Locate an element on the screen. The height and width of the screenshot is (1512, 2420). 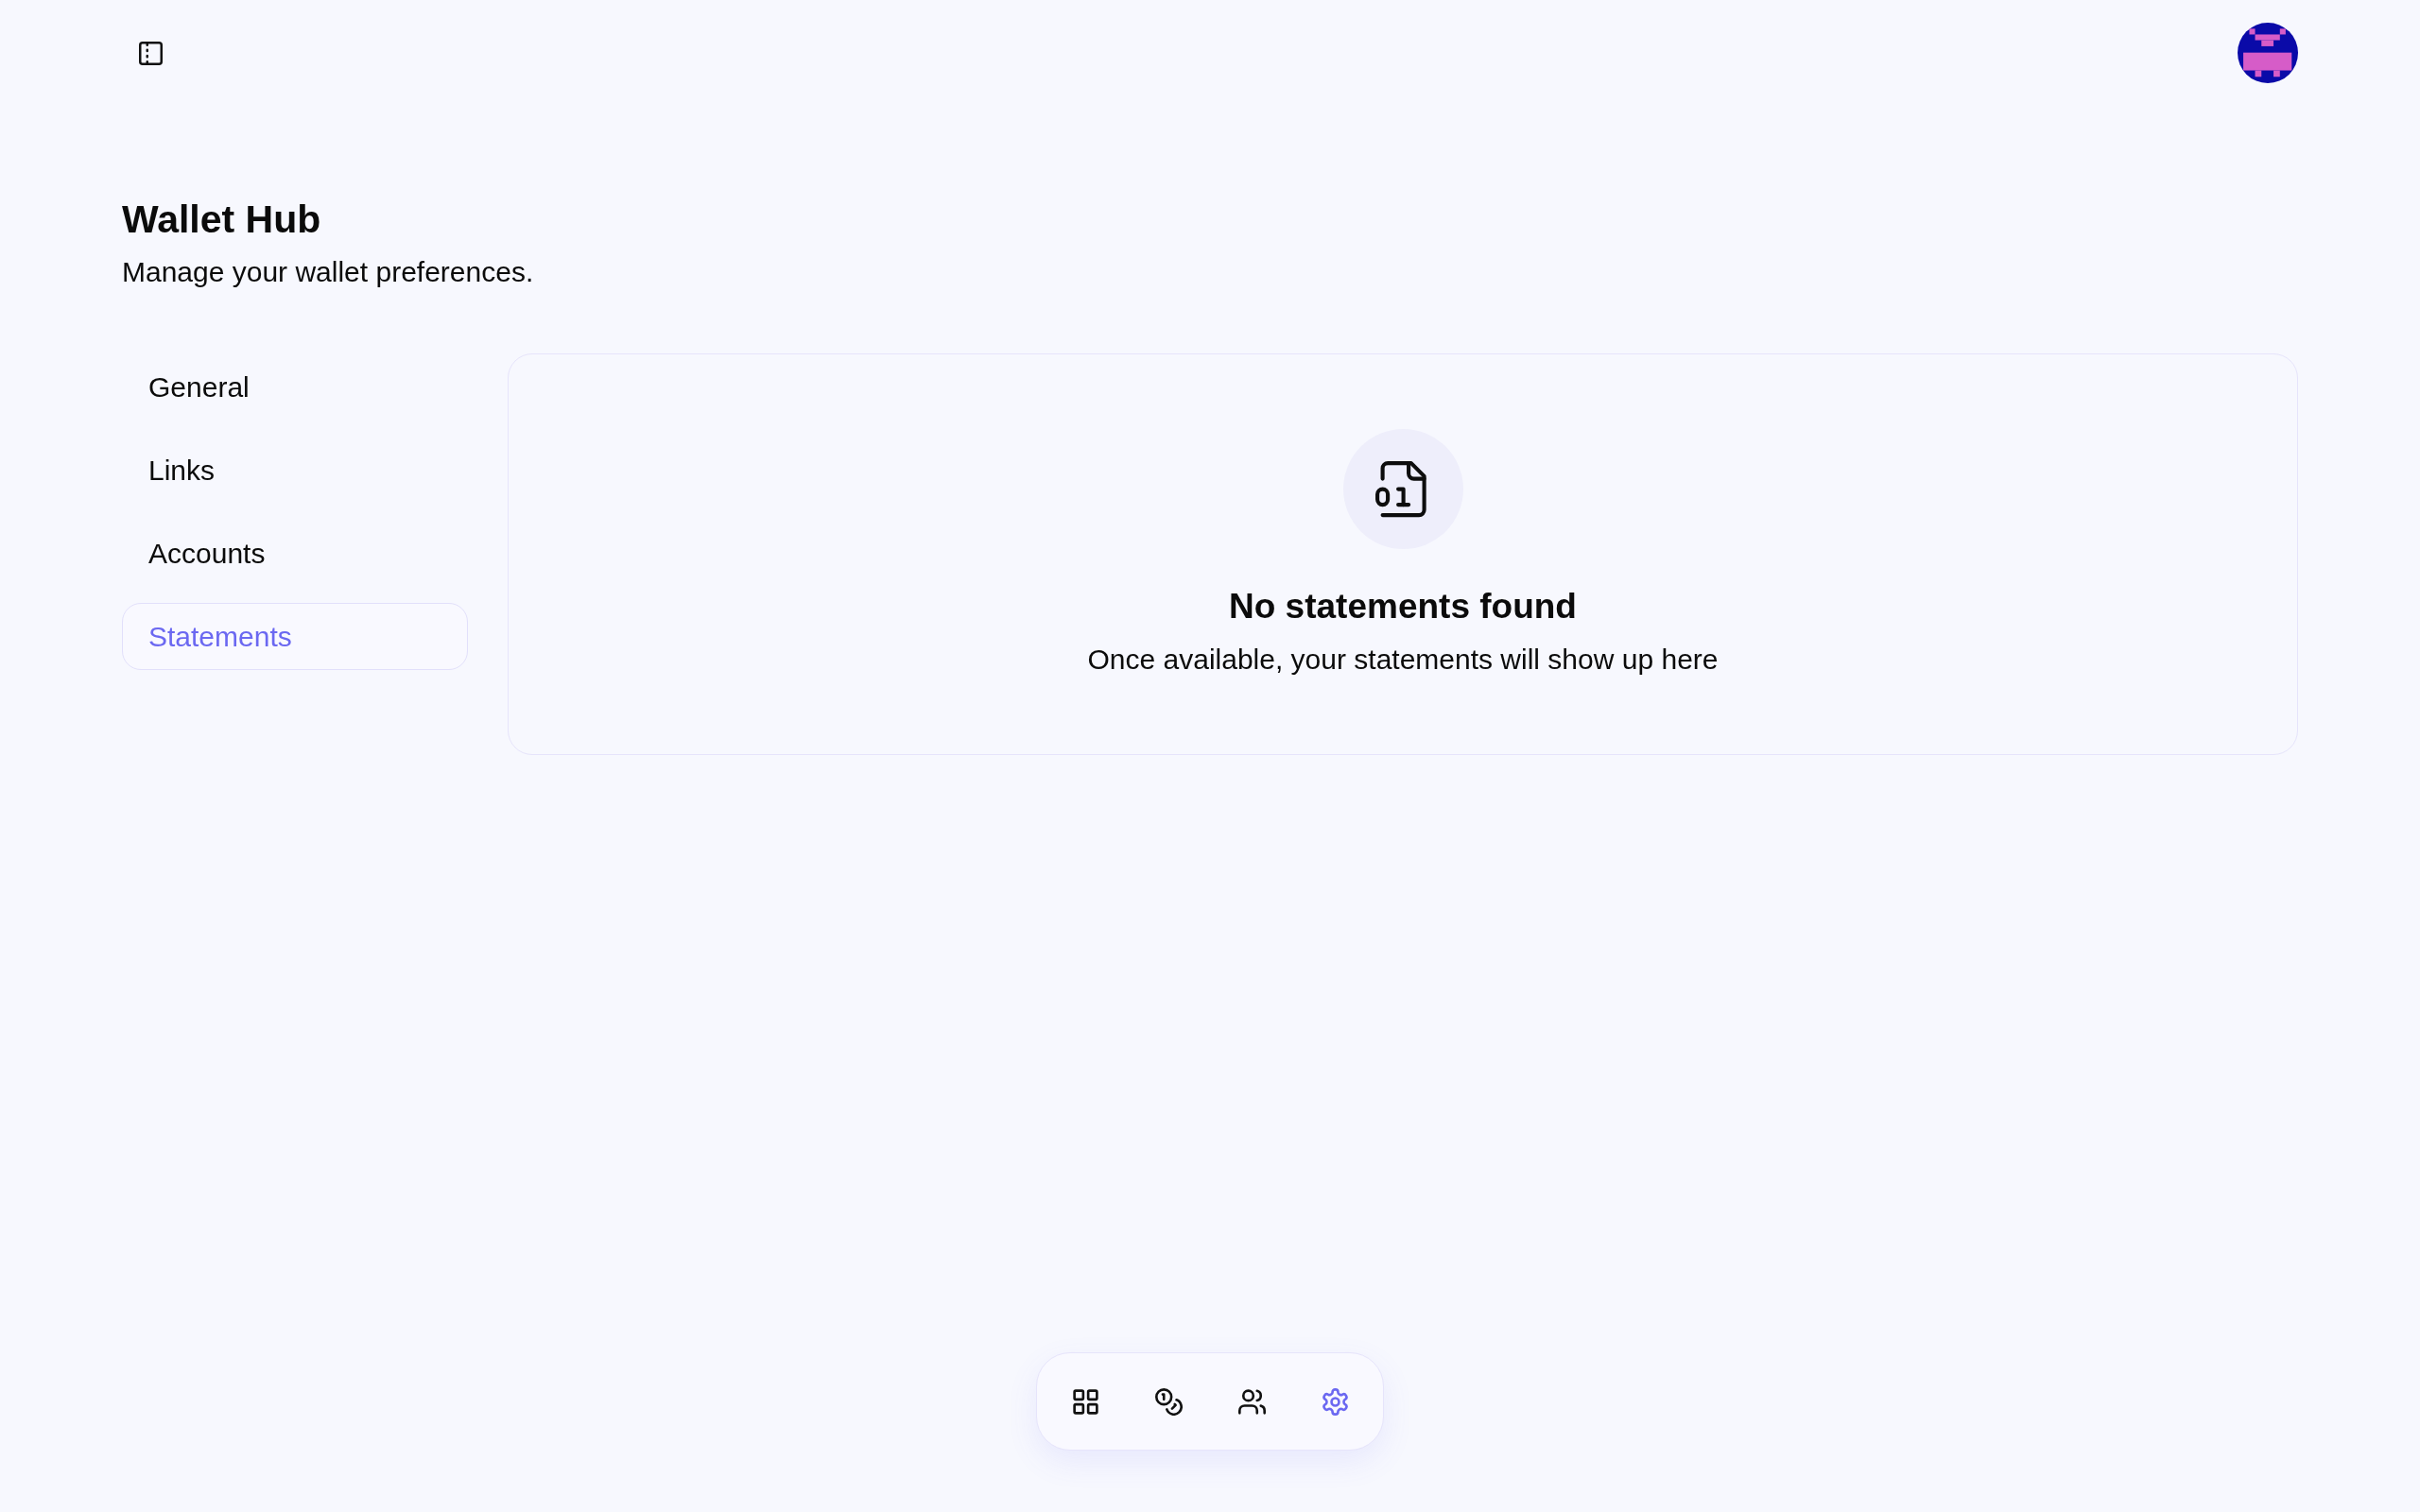
sidebar-toggle-button is located at coordinates (151, 53).